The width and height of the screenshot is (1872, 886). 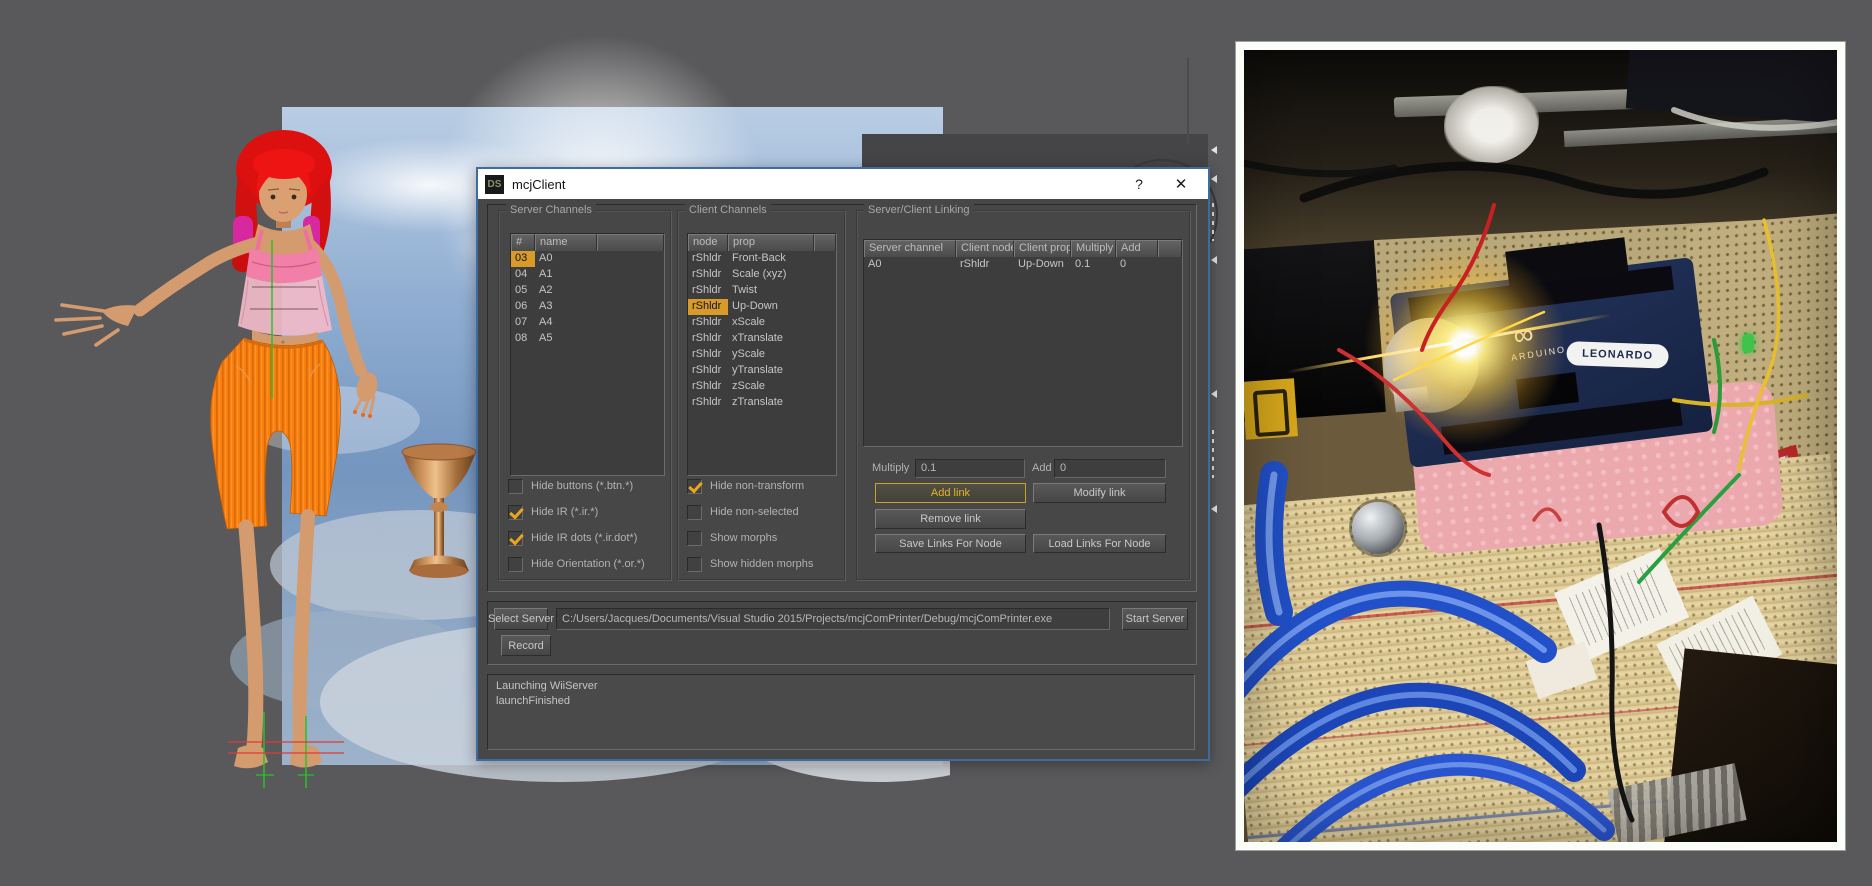 I want to click on column-header-name: name, so click(x=566, y=242).